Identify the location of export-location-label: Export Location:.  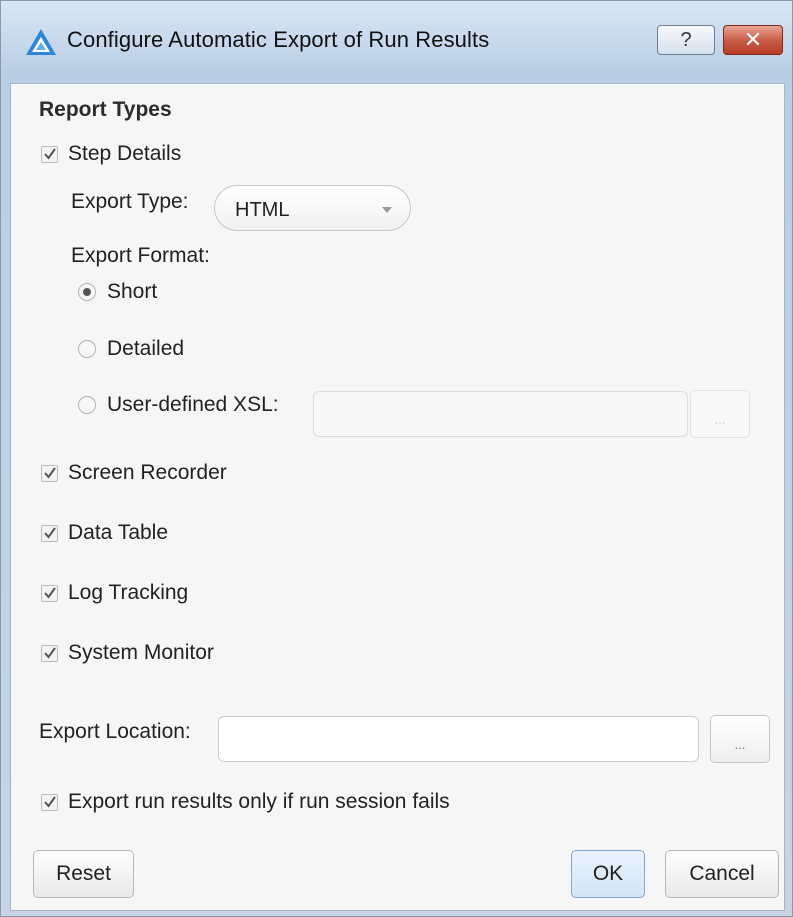
(115, 731).